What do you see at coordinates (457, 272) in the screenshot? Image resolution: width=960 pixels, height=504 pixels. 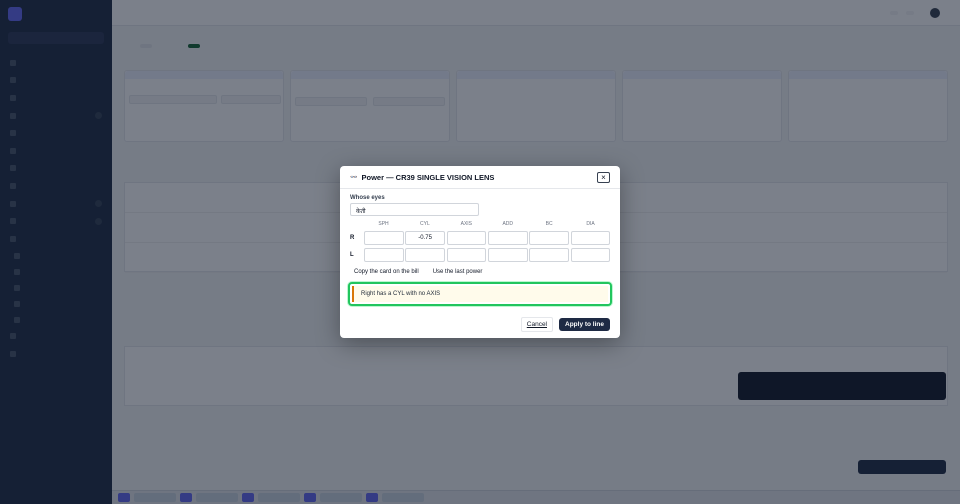 I see `use-last-power-button: Use the last power` at bounding box center [457, 272].